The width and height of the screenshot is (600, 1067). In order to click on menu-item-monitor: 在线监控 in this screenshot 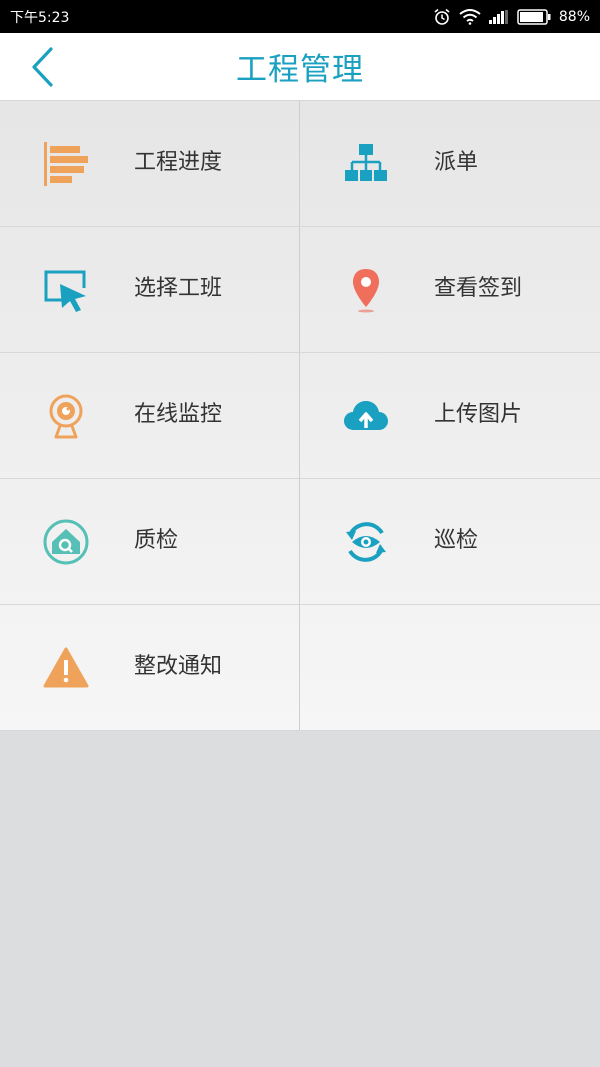, I will do `click(150, 416)`.